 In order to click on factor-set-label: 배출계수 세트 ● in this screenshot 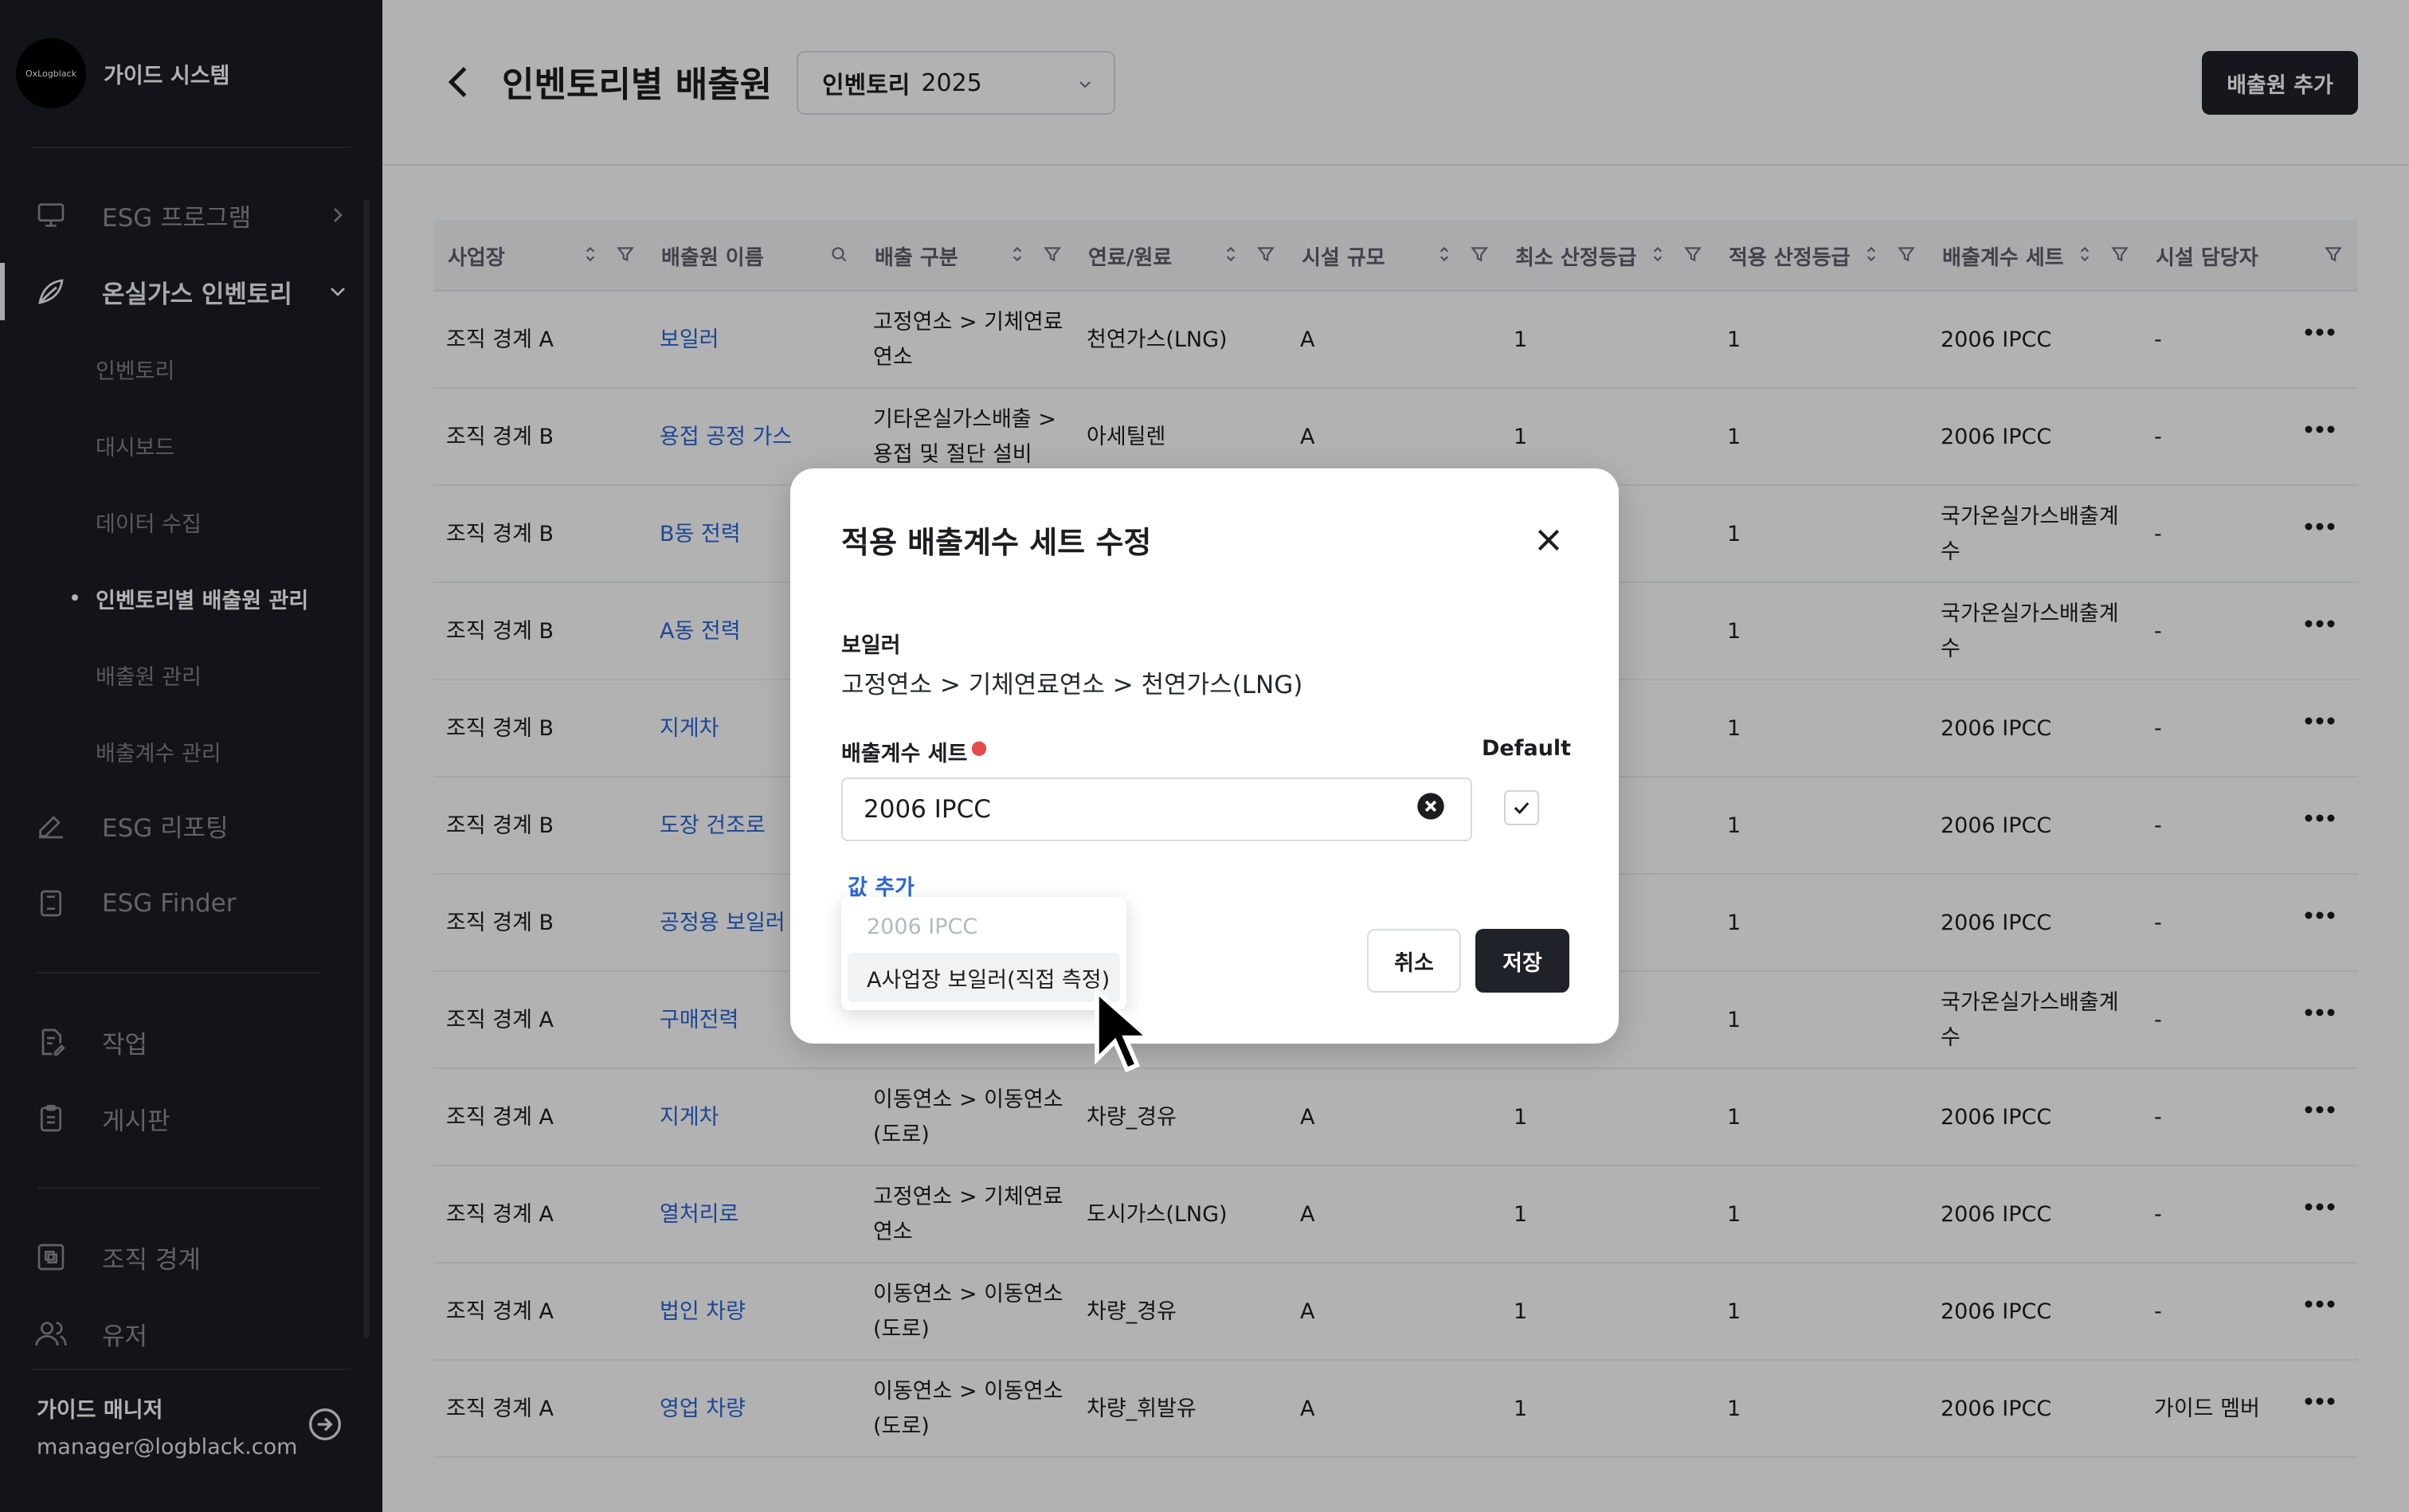, I will do `click(914, 751)`.